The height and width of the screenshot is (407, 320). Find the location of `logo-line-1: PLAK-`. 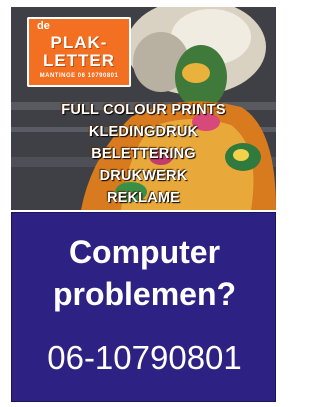

logo-line-1: PLAK- is located at coordinates (79, 42).